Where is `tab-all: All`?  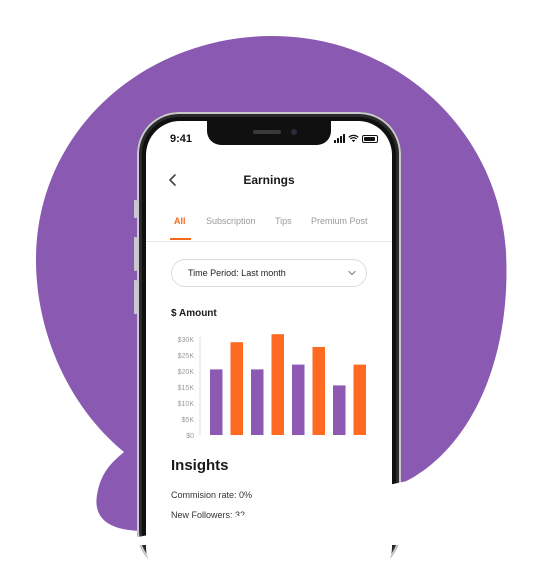
tab-all: All is located at coordinates (180, 221).